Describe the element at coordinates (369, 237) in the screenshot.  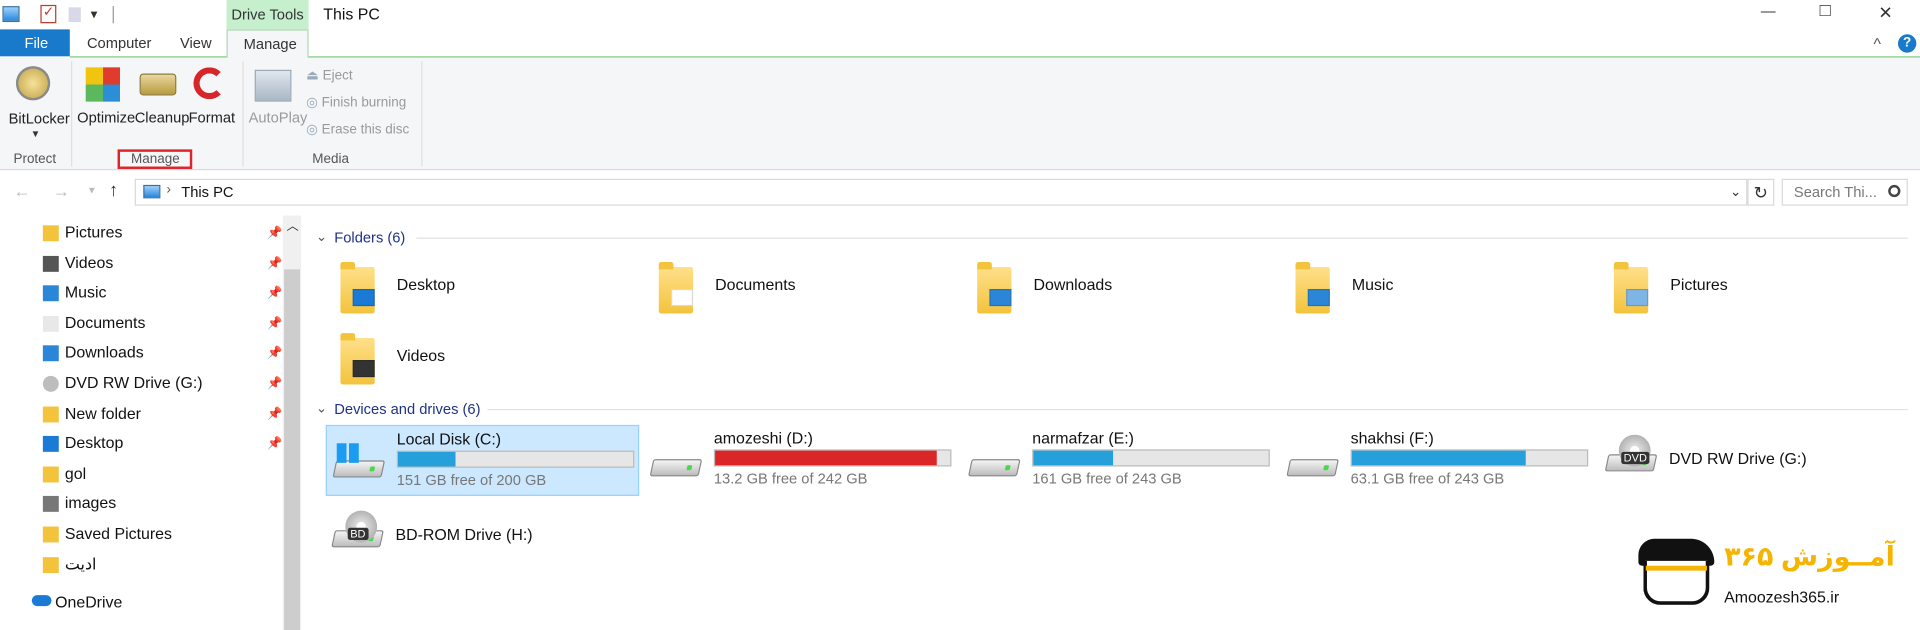
I see `folders-header: Folders (6)` at that location.